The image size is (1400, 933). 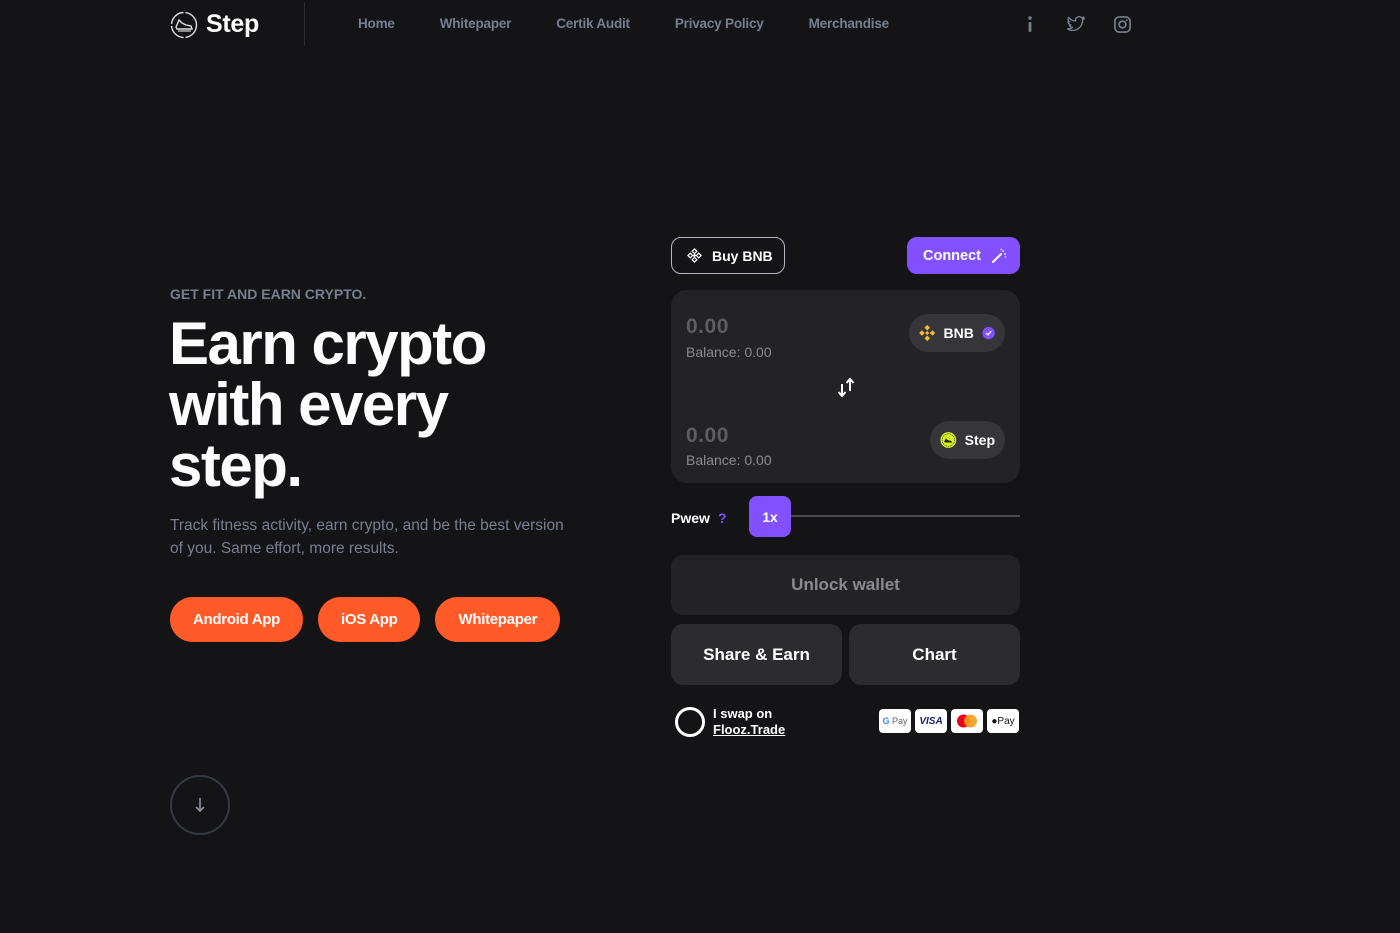 I want to click on chart-button: Chart, so click(x=934, y=654).